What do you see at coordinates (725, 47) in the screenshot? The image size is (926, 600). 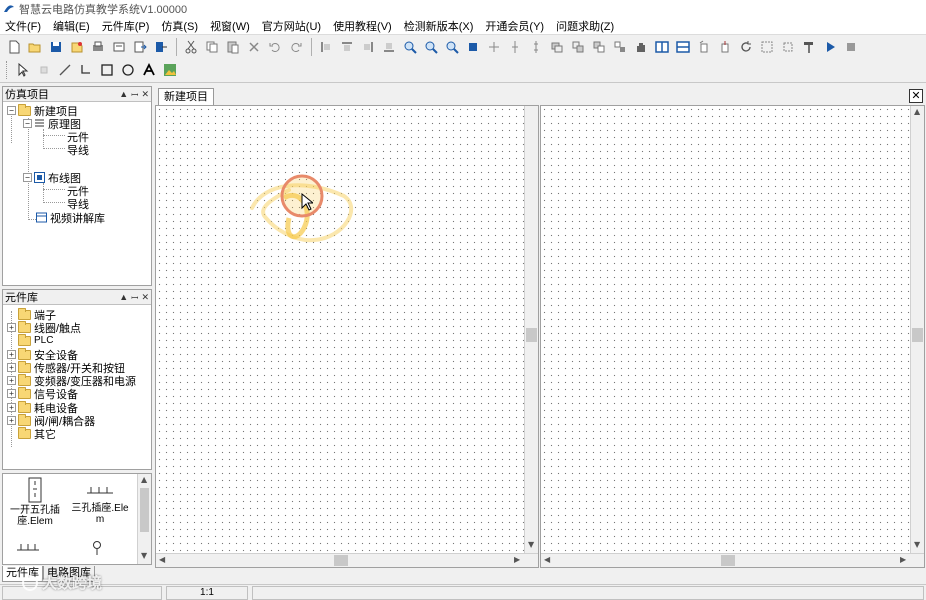 I see `rotate-right-button` at bounding box center [725, 47].